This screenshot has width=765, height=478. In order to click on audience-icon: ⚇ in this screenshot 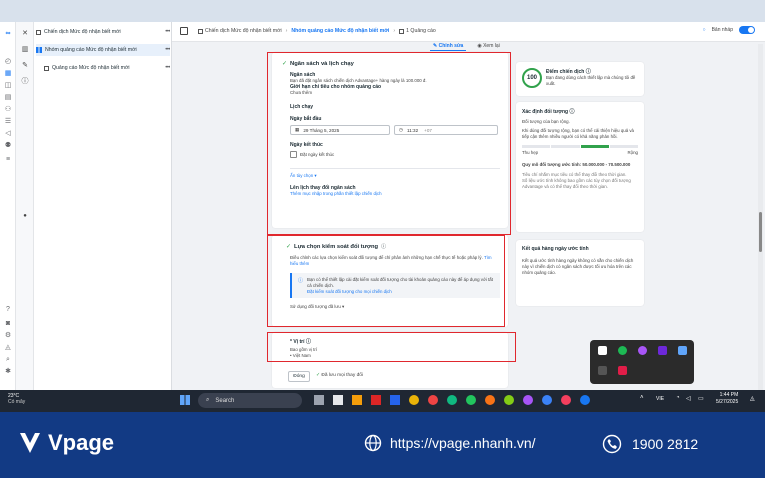, I will do `click(8, 110)`.